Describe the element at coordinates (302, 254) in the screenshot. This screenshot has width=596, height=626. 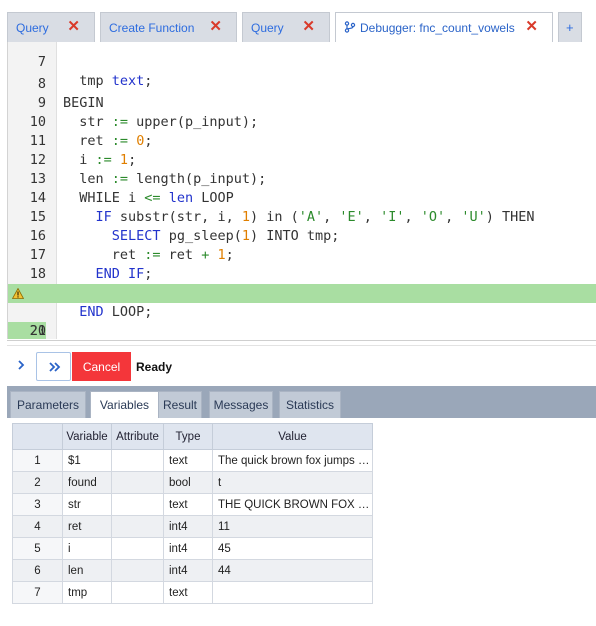
I see `code-line: 17 END IF;` at that location.